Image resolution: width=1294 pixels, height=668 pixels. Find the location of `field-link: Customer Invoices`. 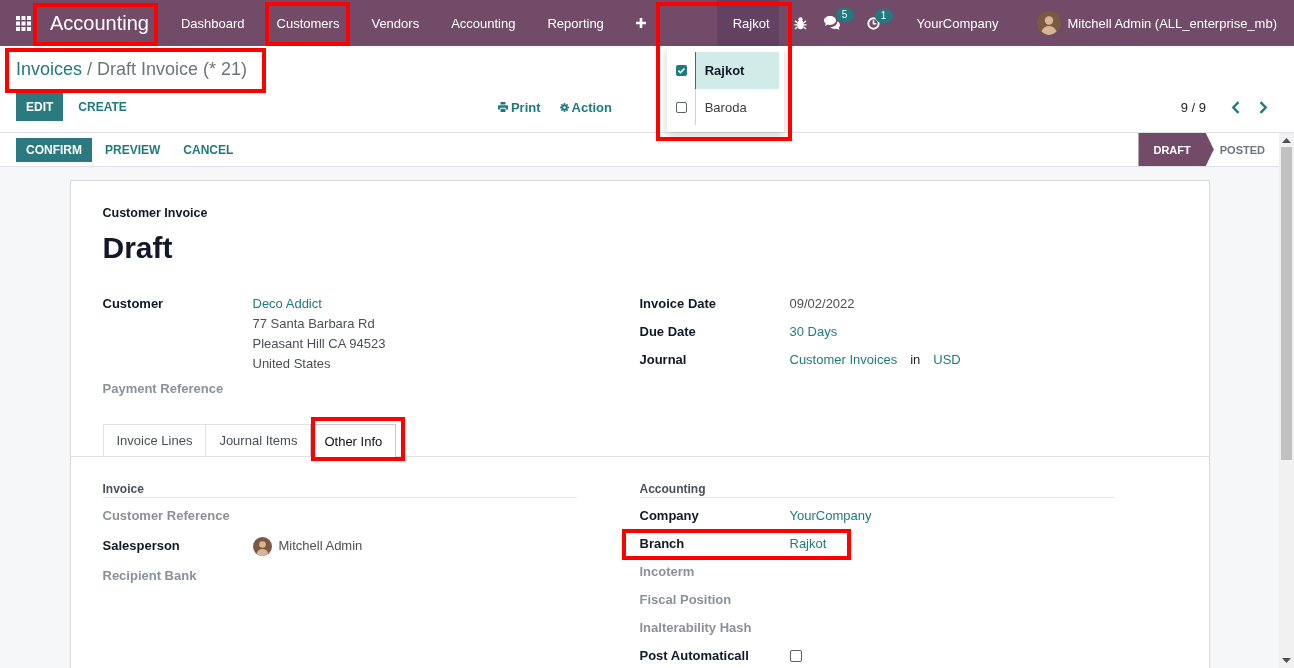

field-link: Customer Invoices is located at coordinates (843, 360).